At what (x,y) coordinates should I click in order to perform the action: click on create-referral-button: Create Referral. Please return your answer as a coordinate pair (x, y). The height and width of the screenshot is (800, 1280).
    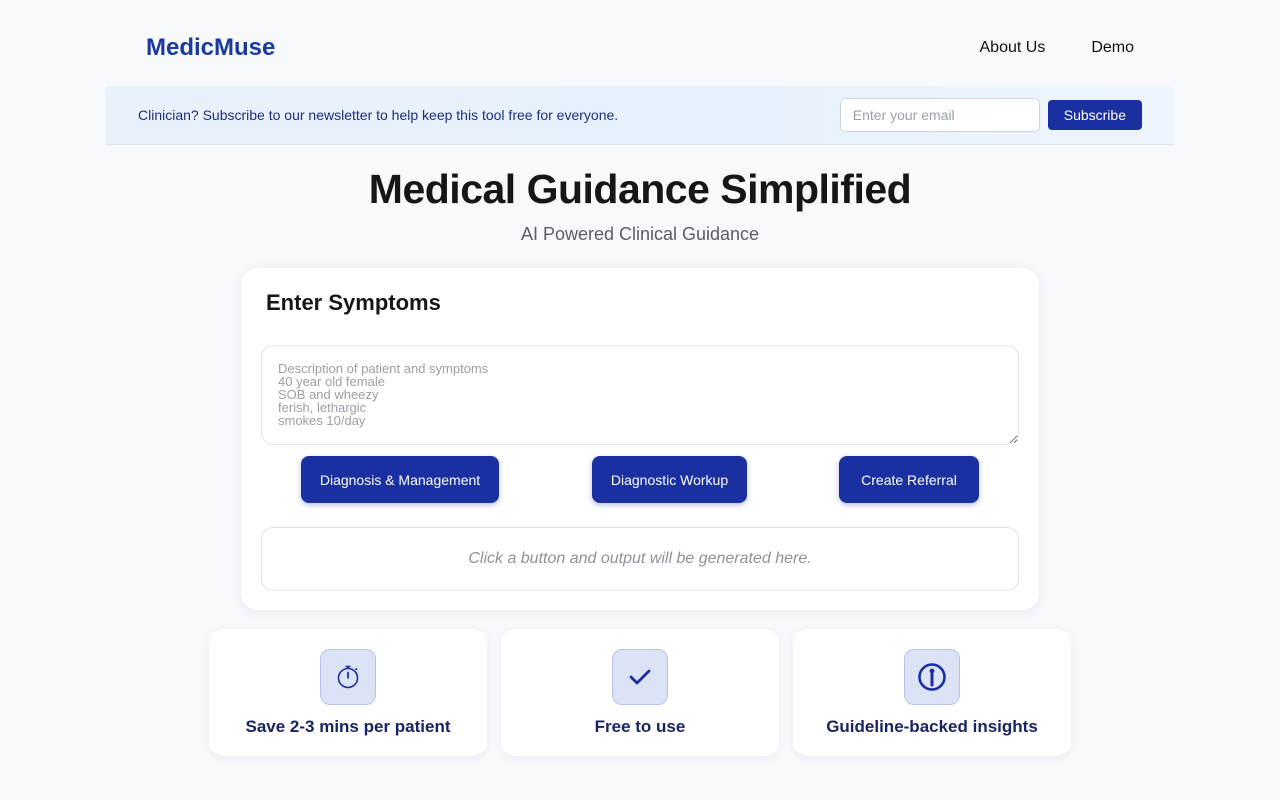
    Looking at the image, I should click on (909, 479).